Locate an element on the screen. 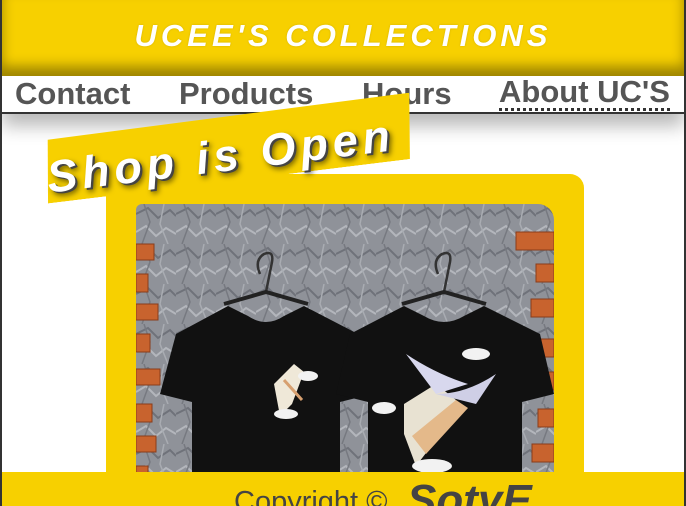  site-footer: Copyright © SotyE is located at coordinates (343, 489).